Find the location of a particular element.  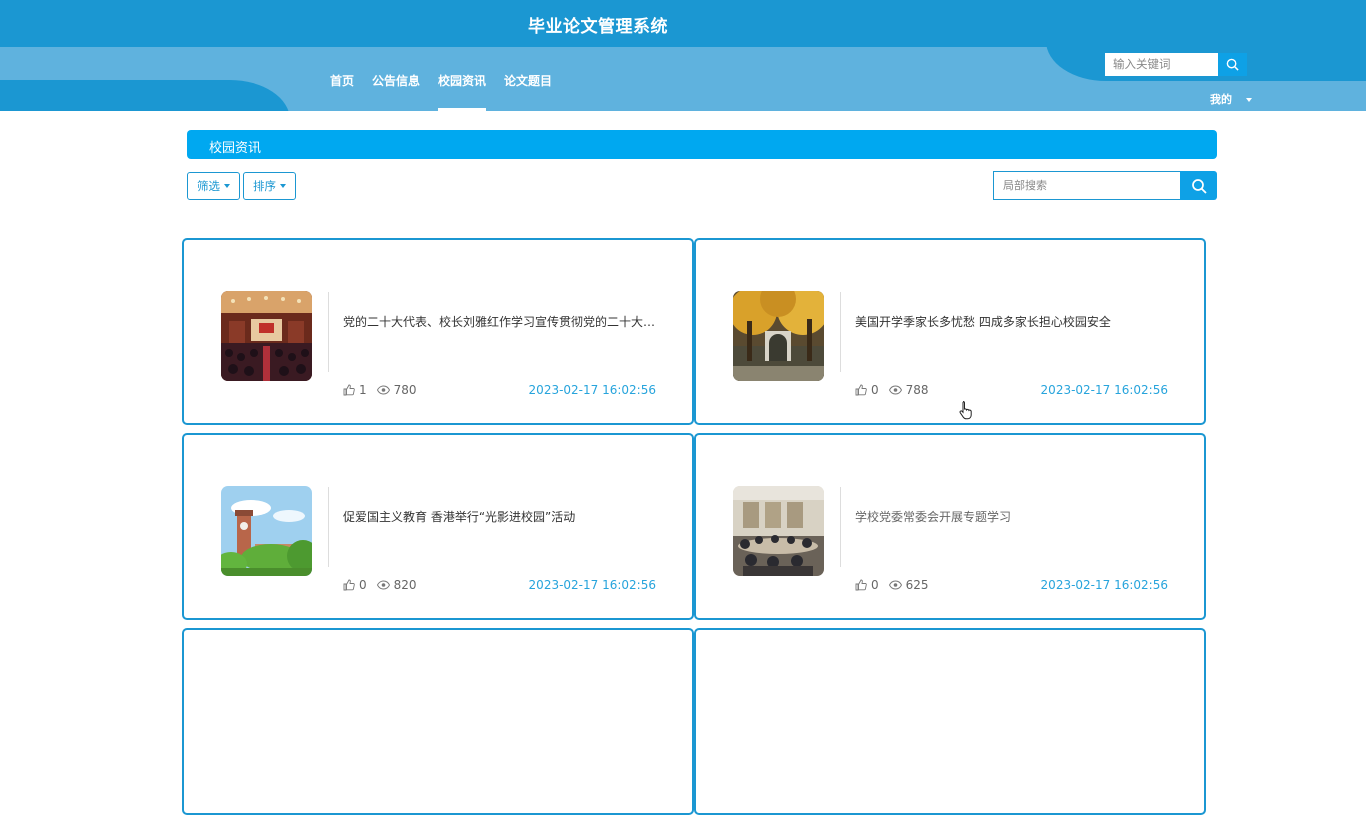

local-search: 局部搜索 is located at coordinates (1105, 185).